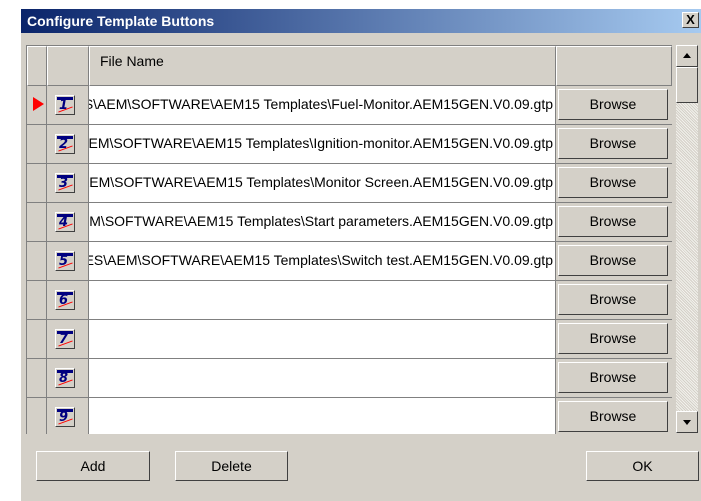 Image resolution: width=701 pixels, height=501 pixels. Describe the element at coordinates (65, 300) in the screenshot. I see `template-button-icon: 6` at that location.